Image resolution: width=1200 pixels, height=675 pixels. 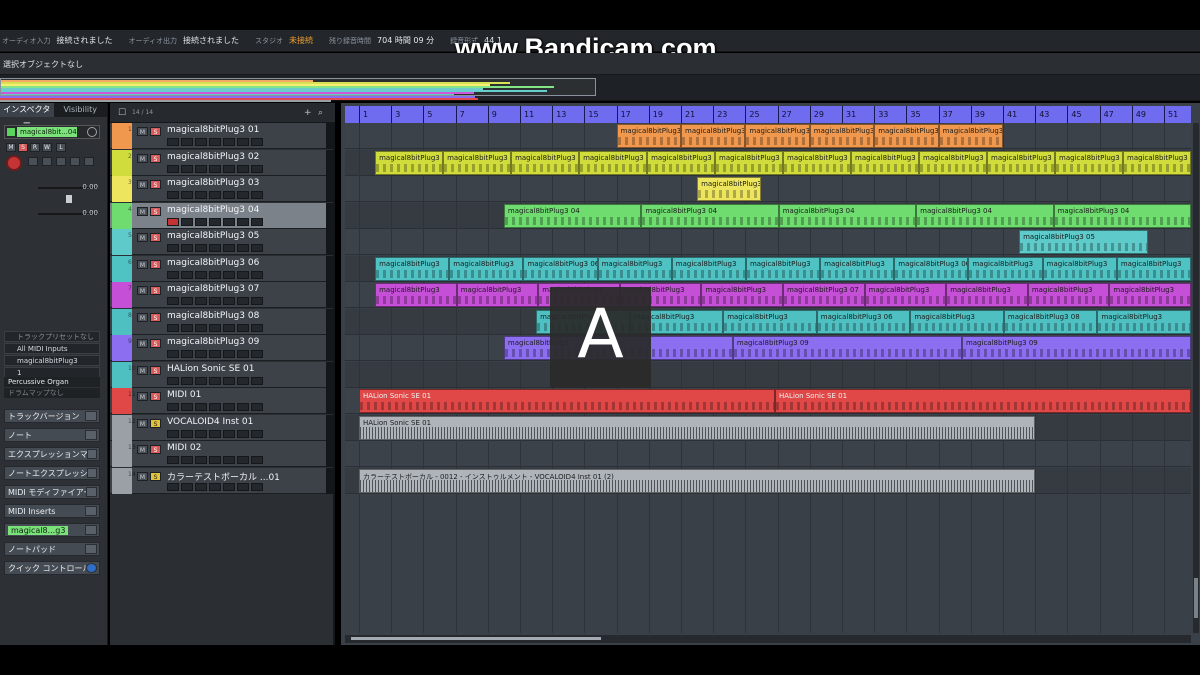 What do you see at coordinates (1196, 598) in the screenshot?
I see `vertical-scroll-thumb` at bounding box center [1196, 598].